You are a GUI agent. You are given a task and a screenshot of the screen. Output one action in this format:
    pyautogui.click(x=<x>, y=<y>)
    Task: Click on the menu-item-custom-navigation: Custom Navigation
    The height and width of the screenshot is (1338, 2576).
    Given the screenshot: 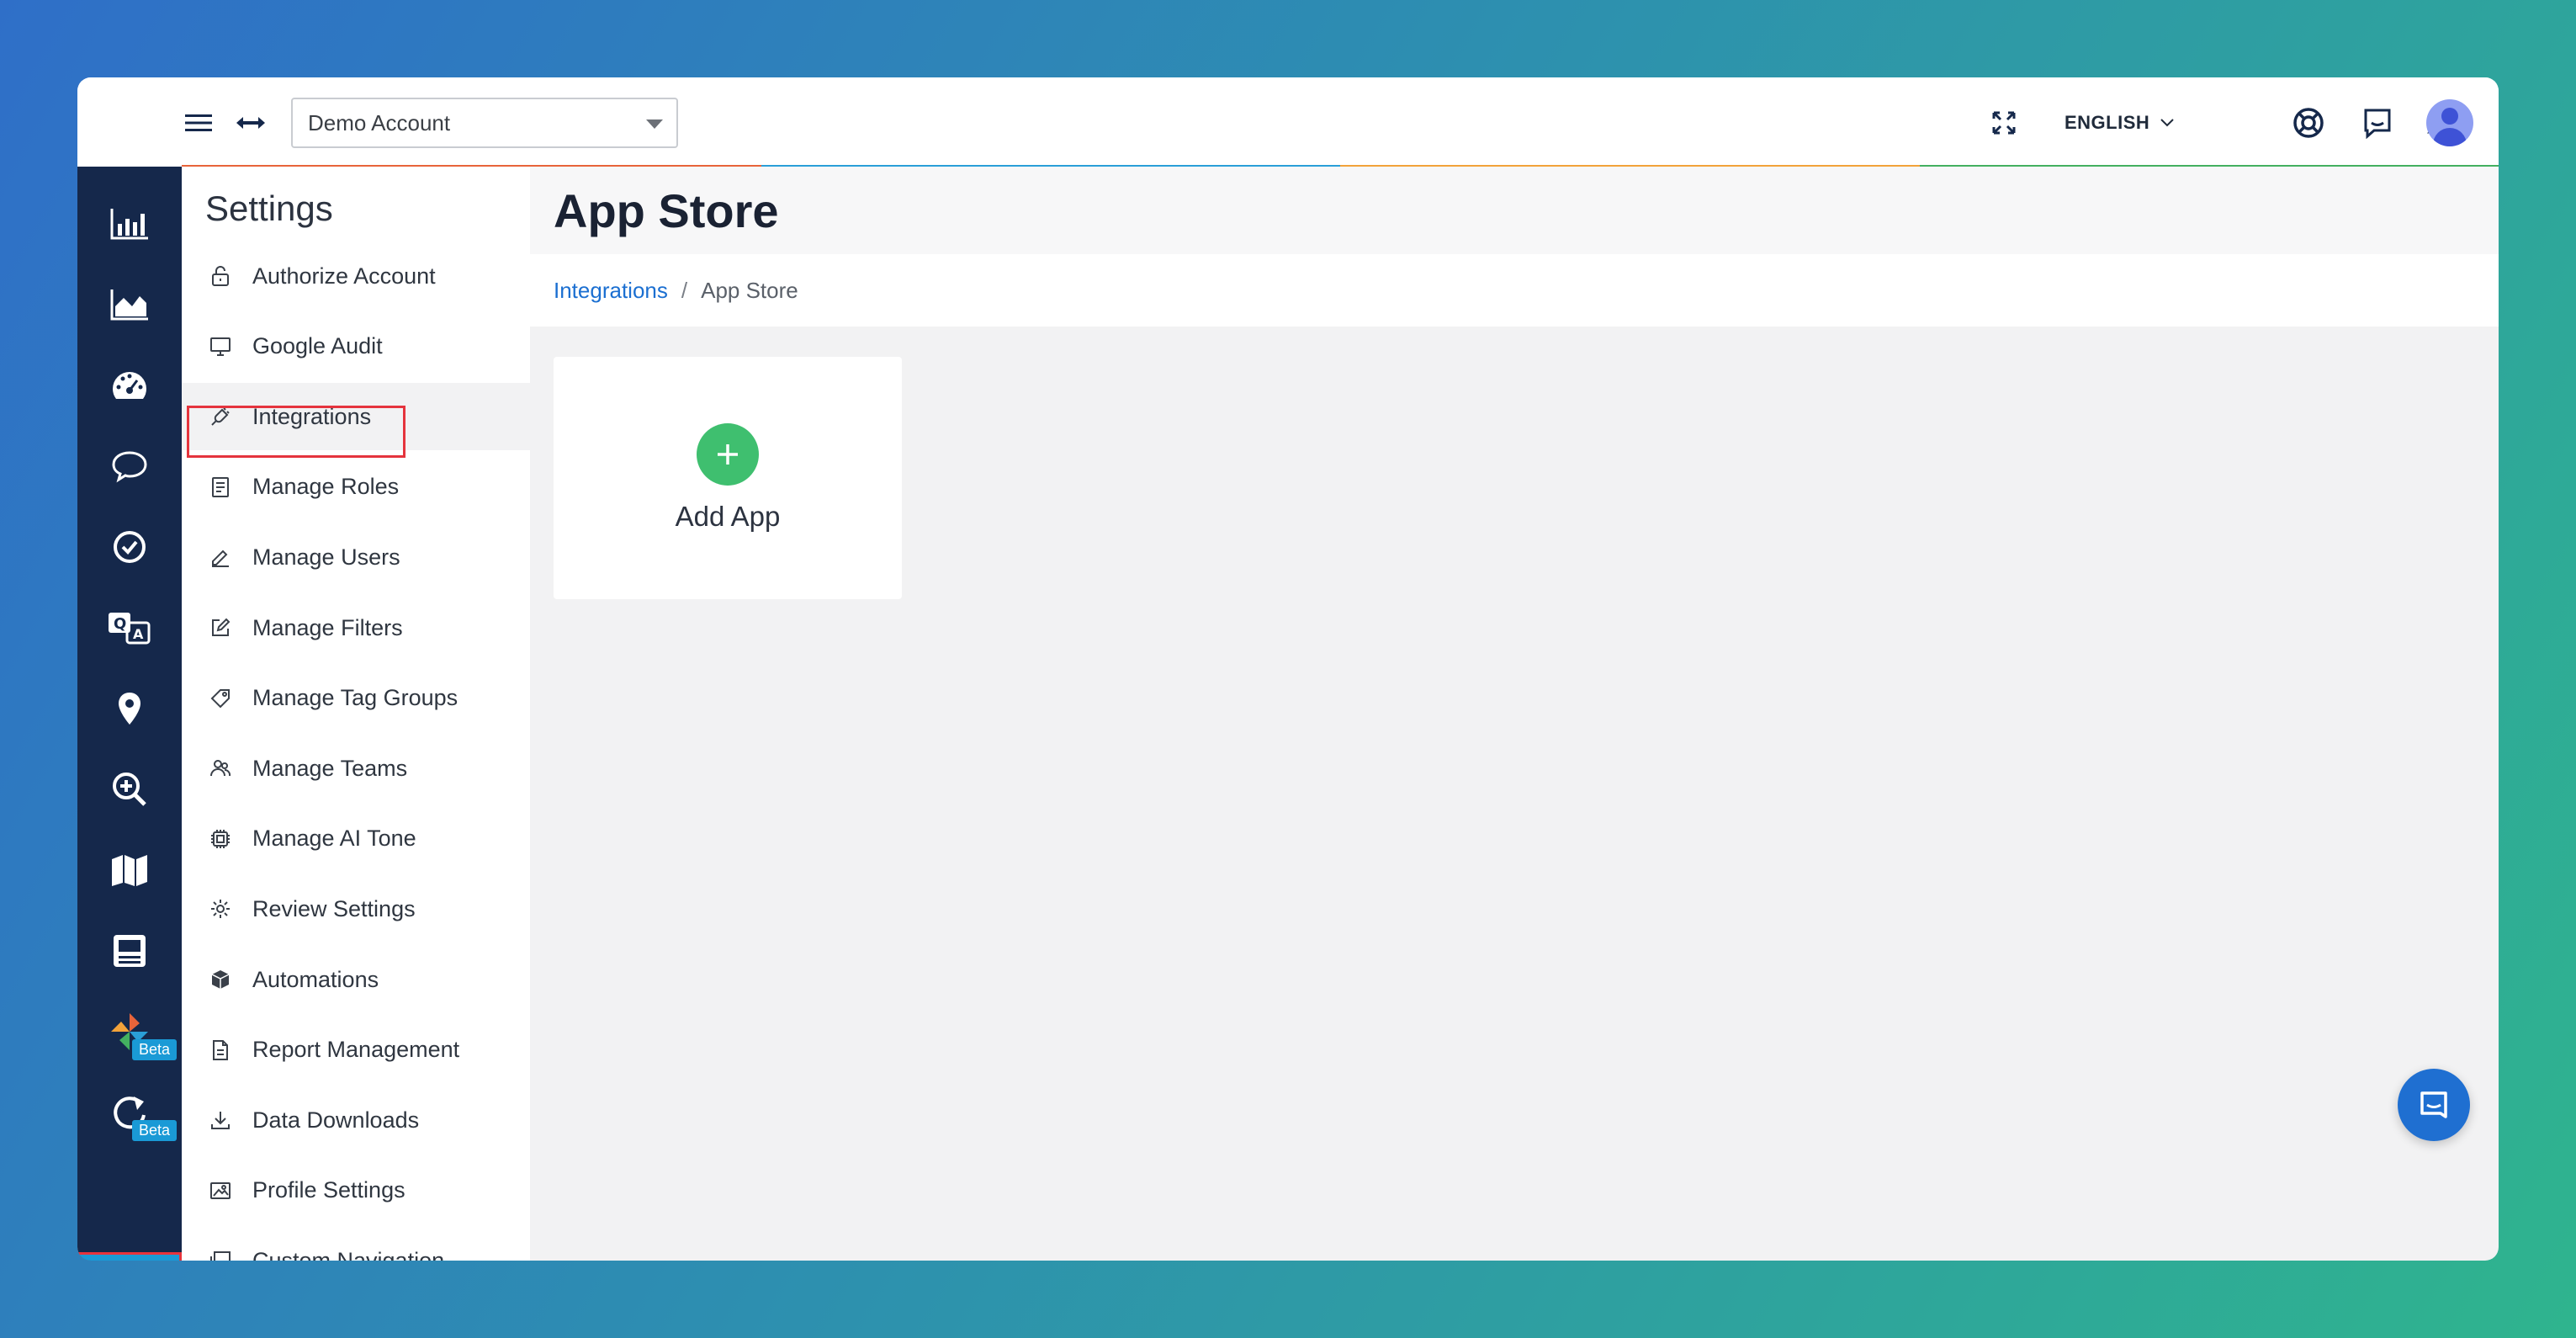 What is the action you would take?
    pyautogui.click(x=356, y=1244)
    